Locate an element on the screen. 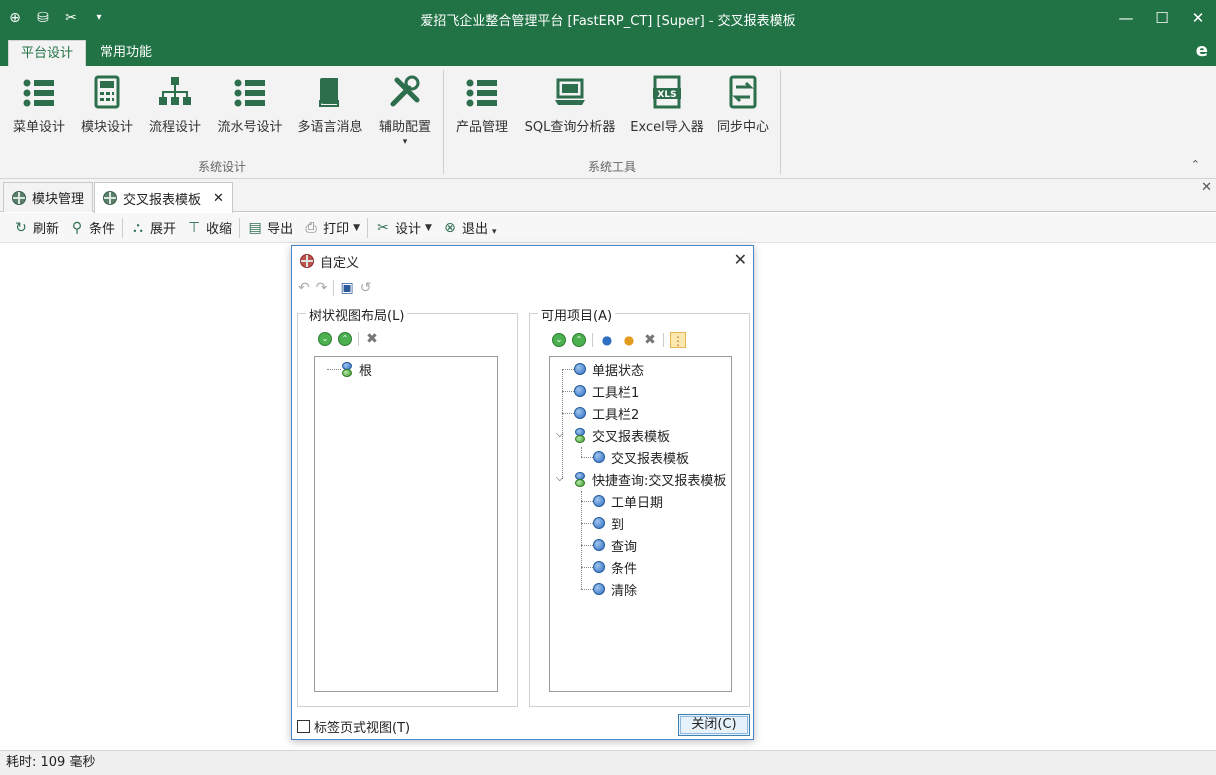 Image resolution: width=1216 pixels, height=775 pixels. multi-language-button: 多语言消息 is located at coordinates (330, 104).